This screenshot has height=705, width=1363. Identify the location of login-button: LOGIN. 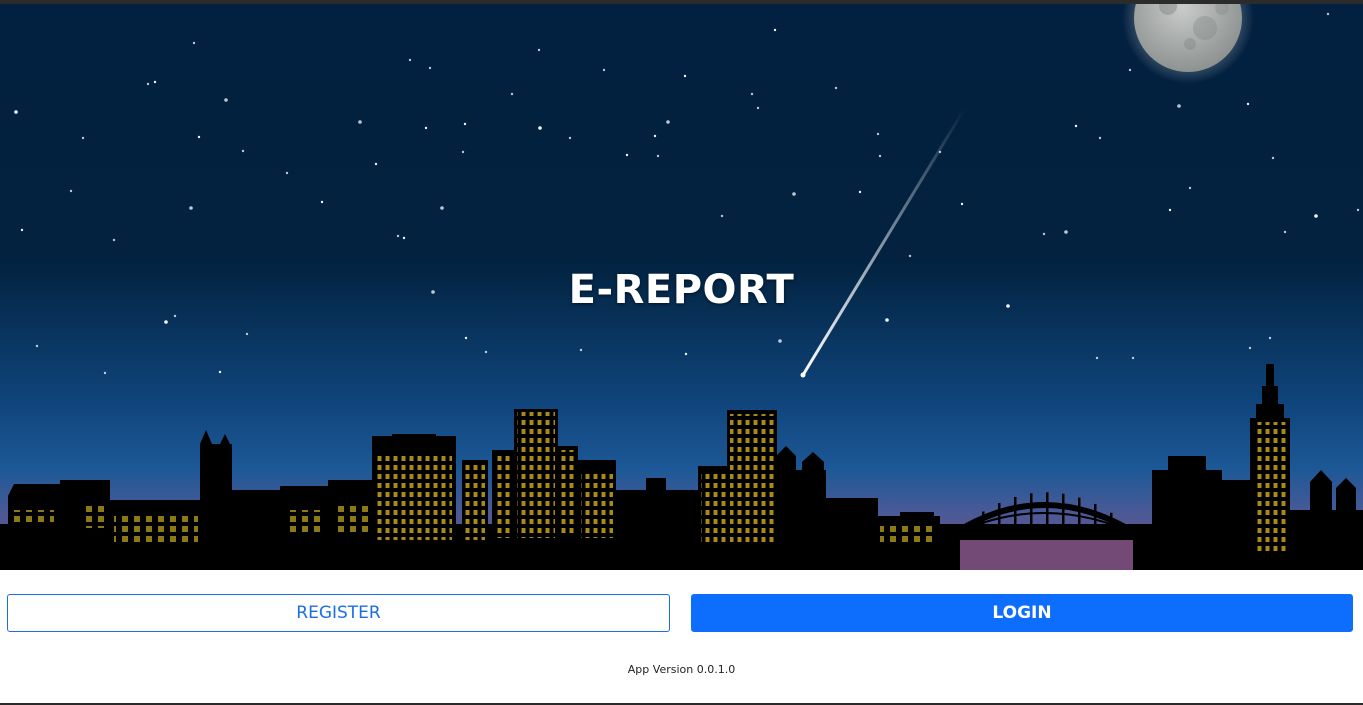
(1022, 613).